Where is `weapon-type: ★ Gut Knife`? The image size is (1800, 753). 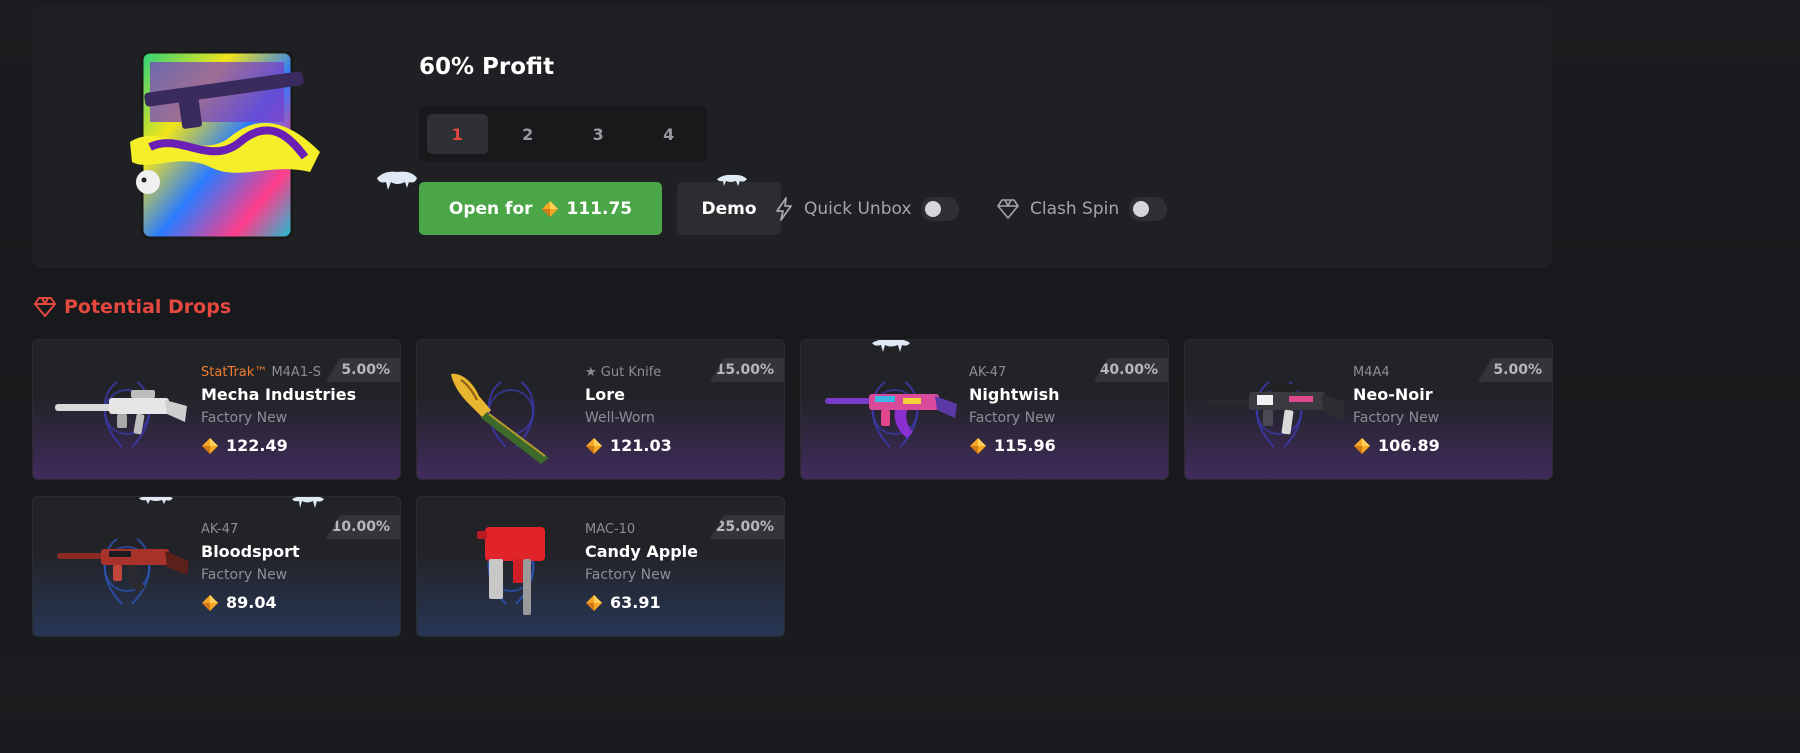 weapon-type: ★ Gut Knife is located at coordinates (623, 372).